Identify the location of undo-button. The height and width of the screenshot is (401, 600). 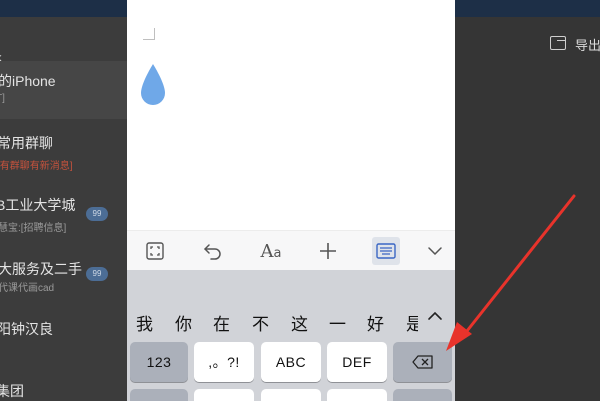
(213, 251).